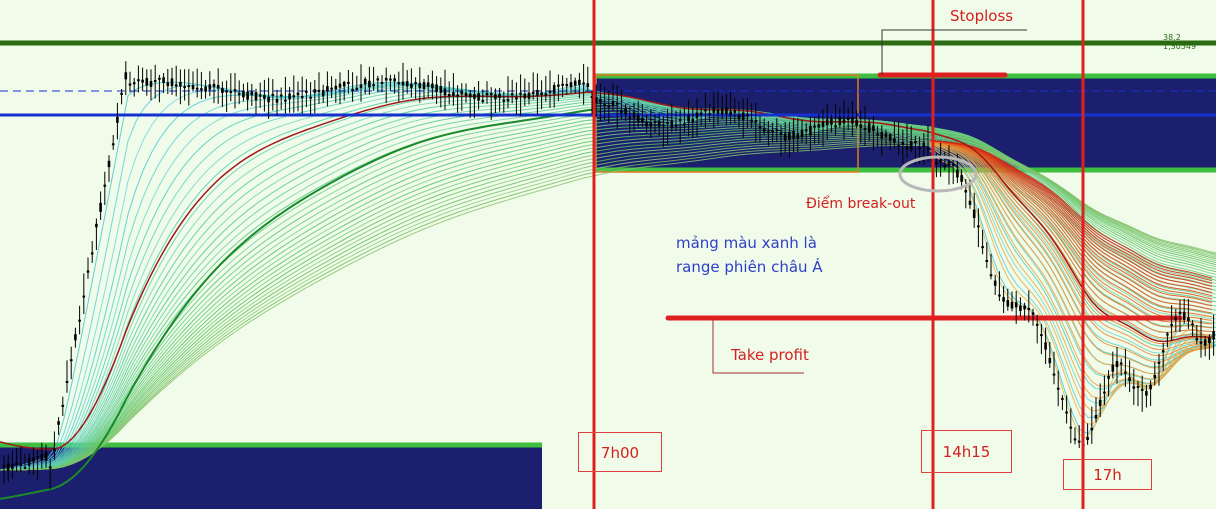  What do you see at coordinates (746, 243) in the screenshot?
I see `asia-range-note-line1: mảng màu xanh là` at bounding box center [746, 243].